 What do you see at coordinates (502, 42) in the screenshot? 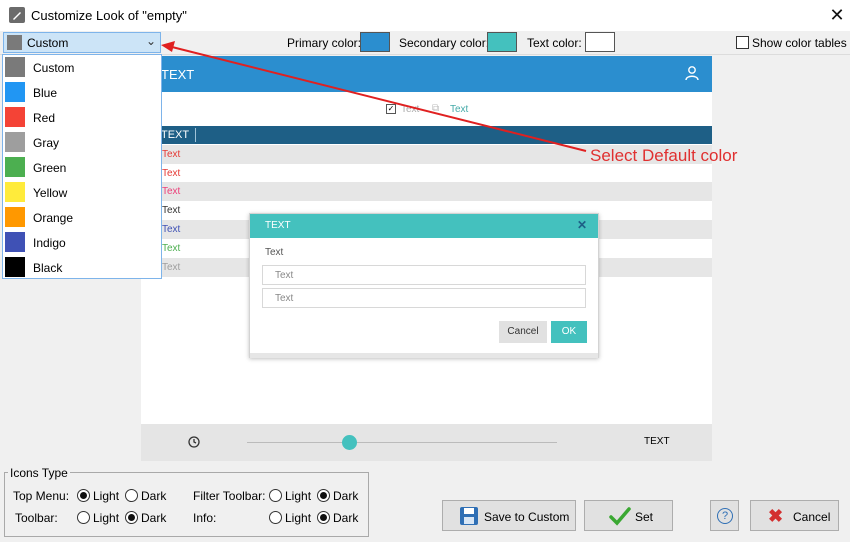
I see `secondary-color-swatch` at bounding box center [502, 42].